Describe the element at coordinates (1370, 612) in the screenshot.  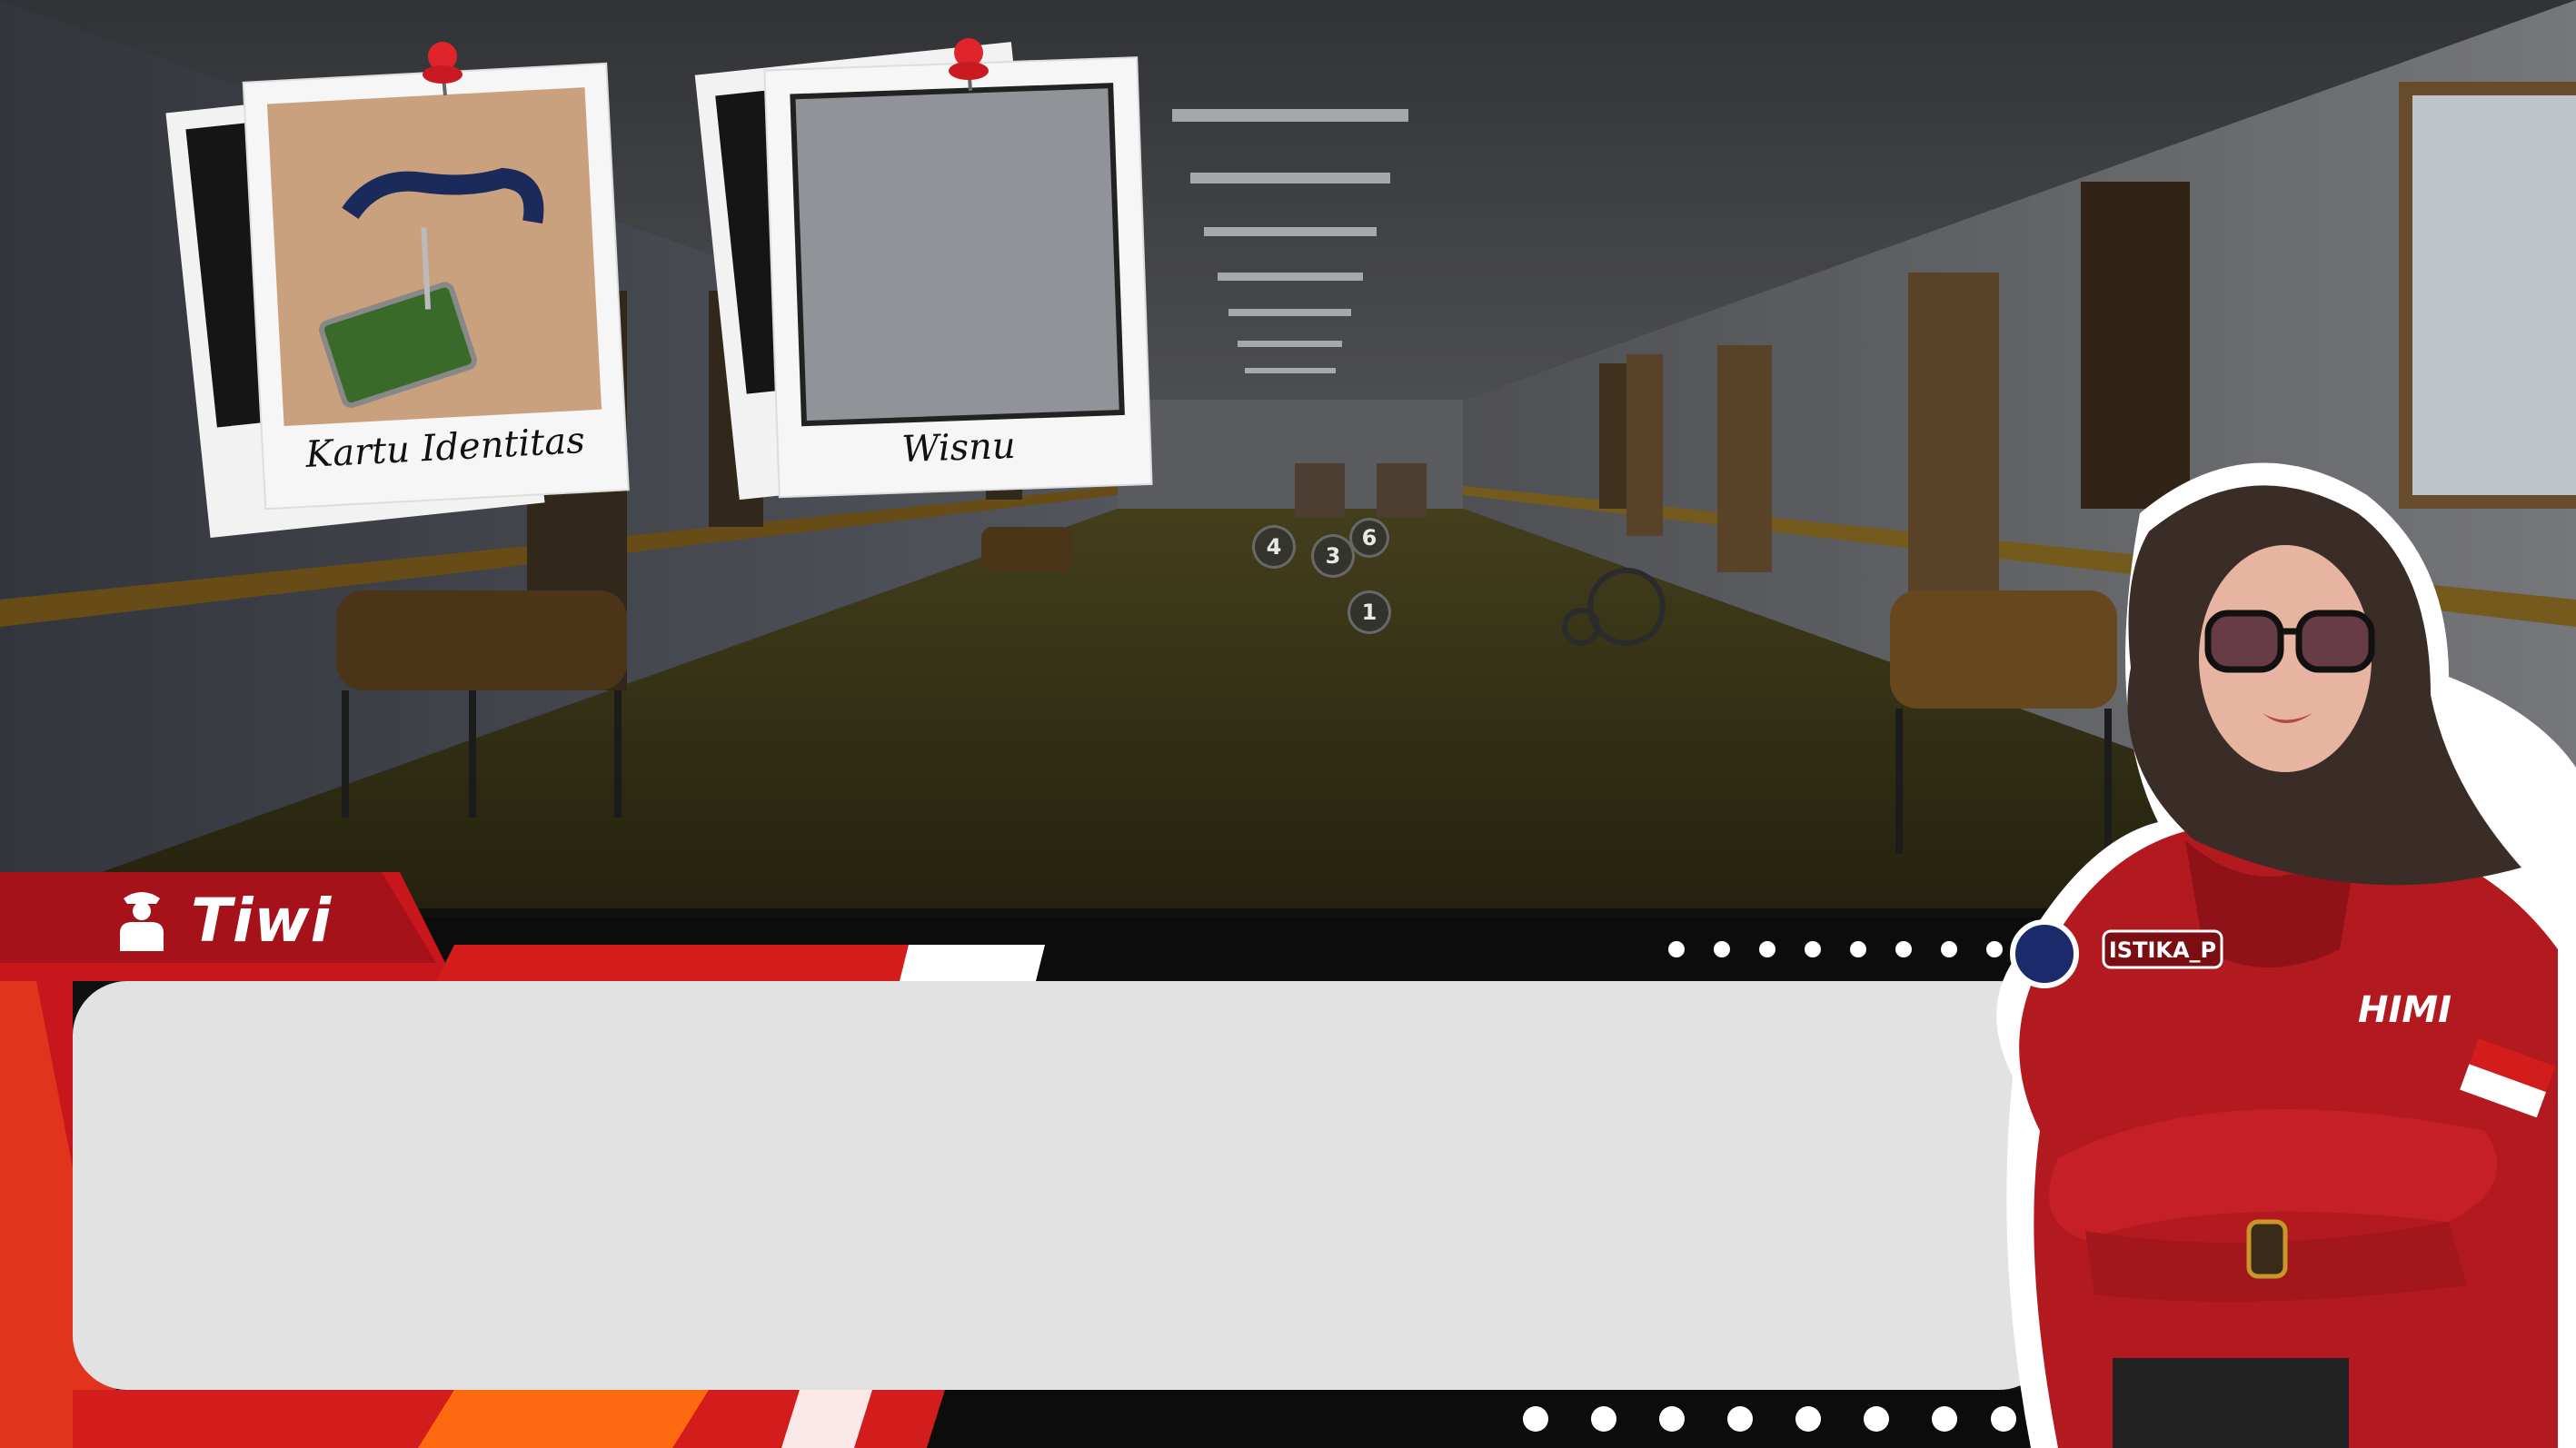
I see `nav-marker-1: 1` at that location.